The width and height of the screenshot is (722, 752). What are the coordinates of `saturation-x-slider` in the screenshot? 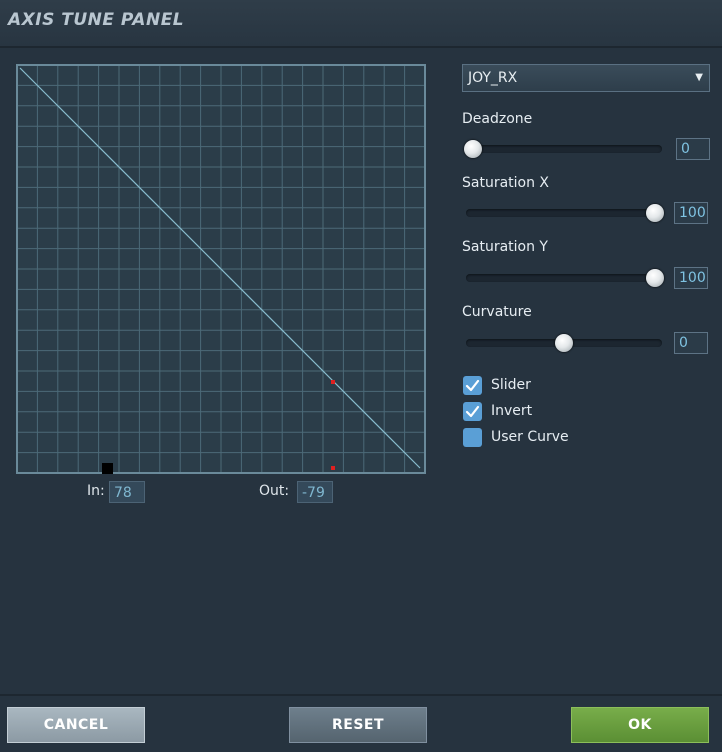 It's located at (565, 213).